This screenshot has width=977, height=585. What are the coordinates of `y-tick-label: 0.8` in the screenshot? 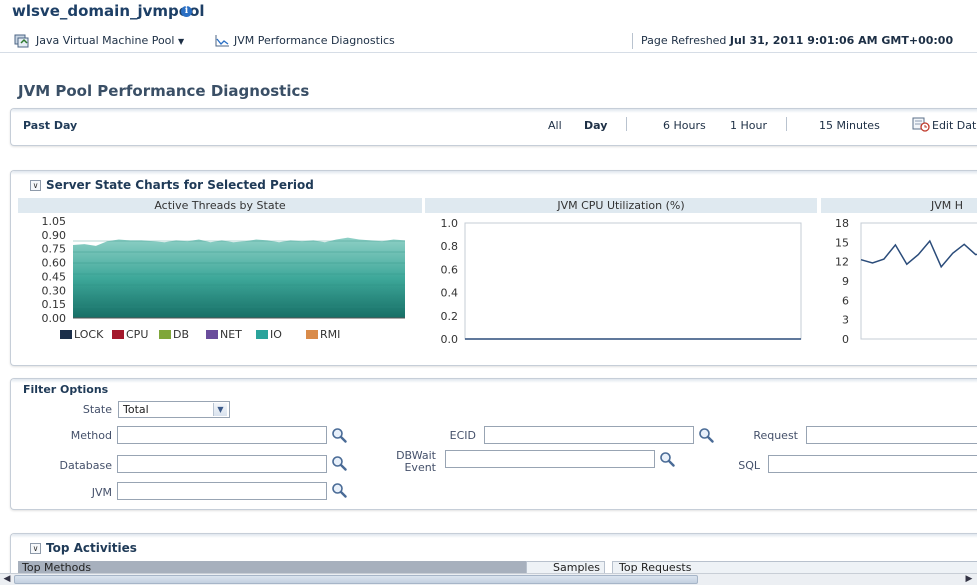 It's located at (450, 246).